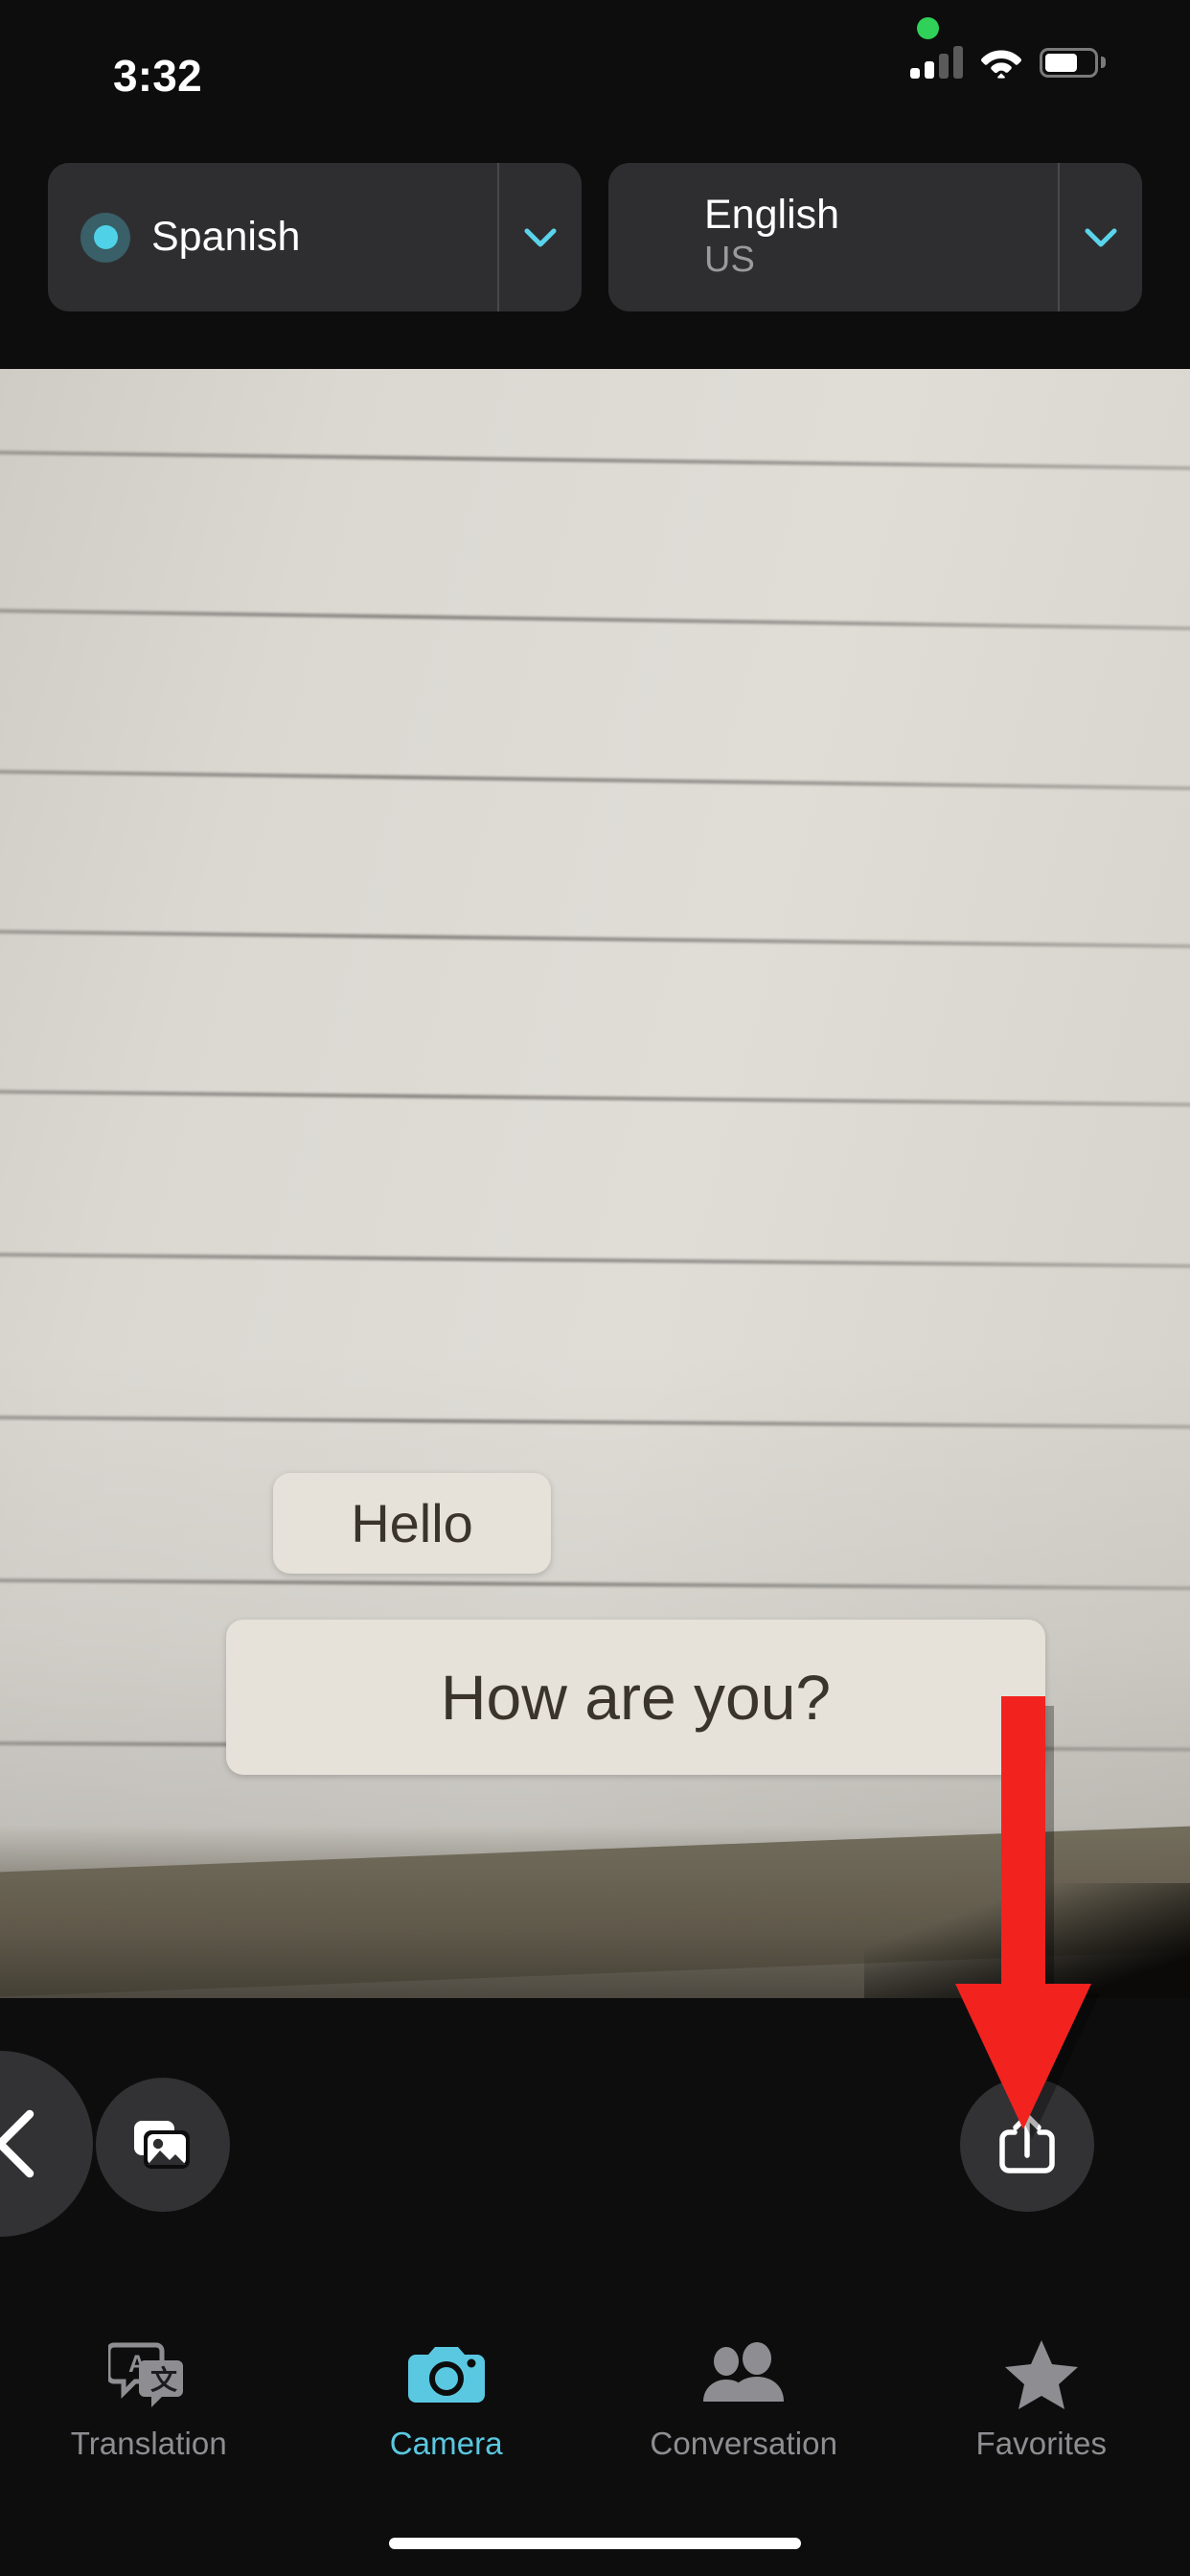 This screenshot has width=1190, height=2576. I want to click on source-language-main: Spanish, so click(272, 237).